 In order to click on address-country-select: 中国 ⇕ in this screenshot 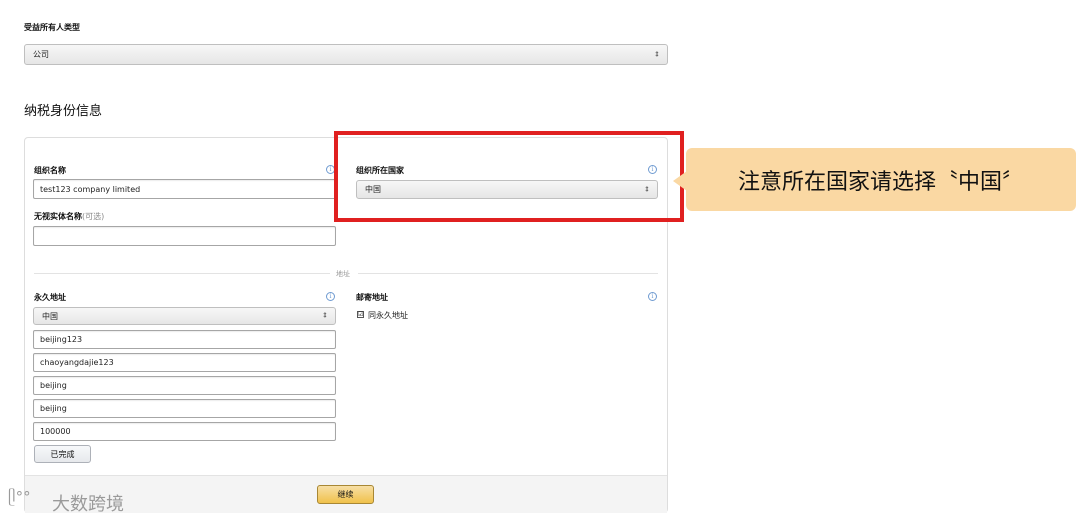, I will do `click(184, 316)`.